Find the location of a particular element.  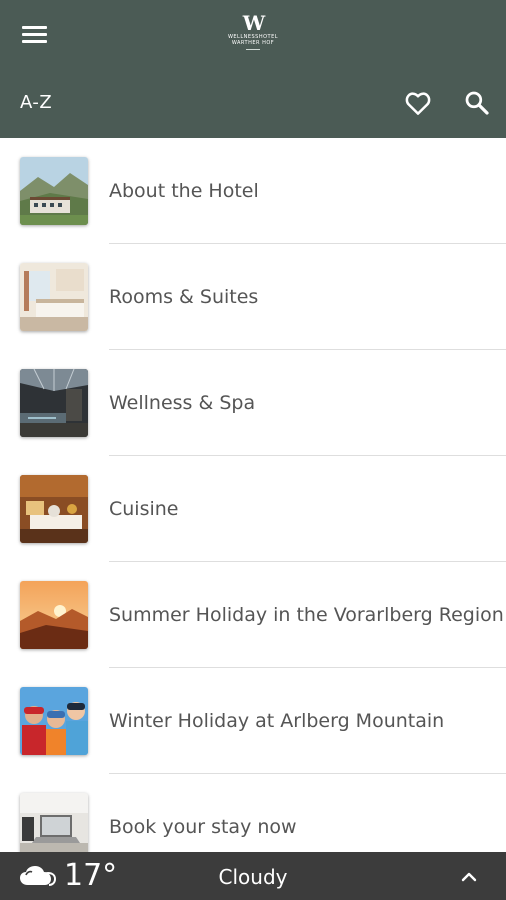

skiers-thumbnail is located at coordinates (54, 721).